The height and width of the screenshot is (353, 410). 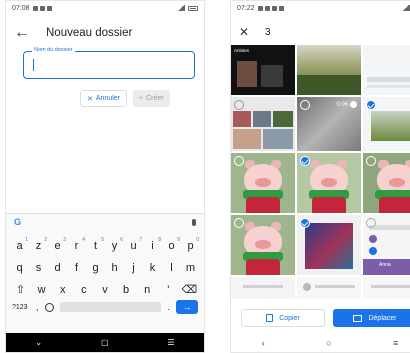 I want to click on key-h: h, so click(x=114, y=268).